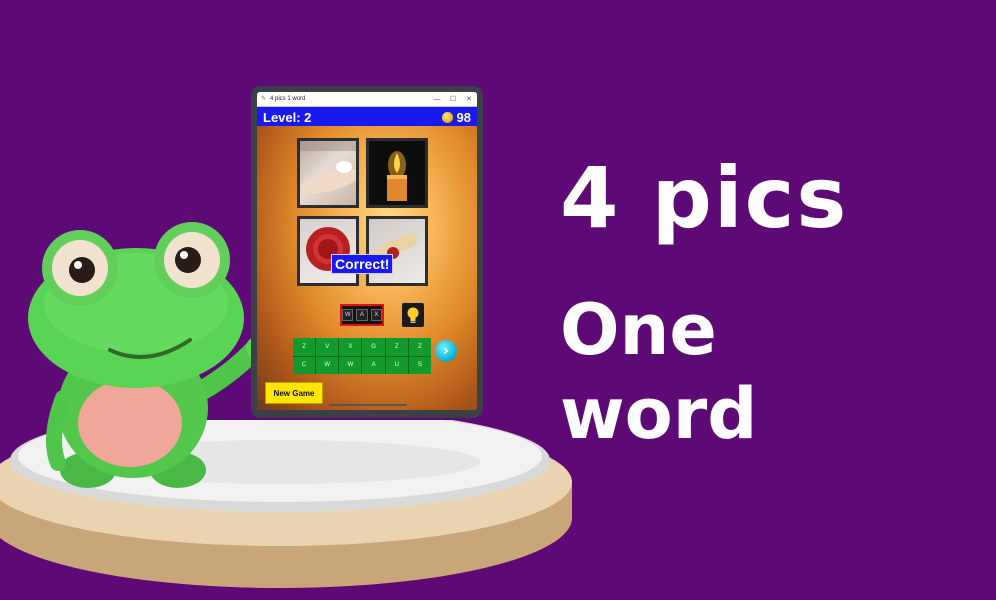 The width and height of the screenshot is (996, 600). What do you see at coordinates (419, 365) in the screenshot?
I see `letter-key: S` at bounding box center [419, 365].